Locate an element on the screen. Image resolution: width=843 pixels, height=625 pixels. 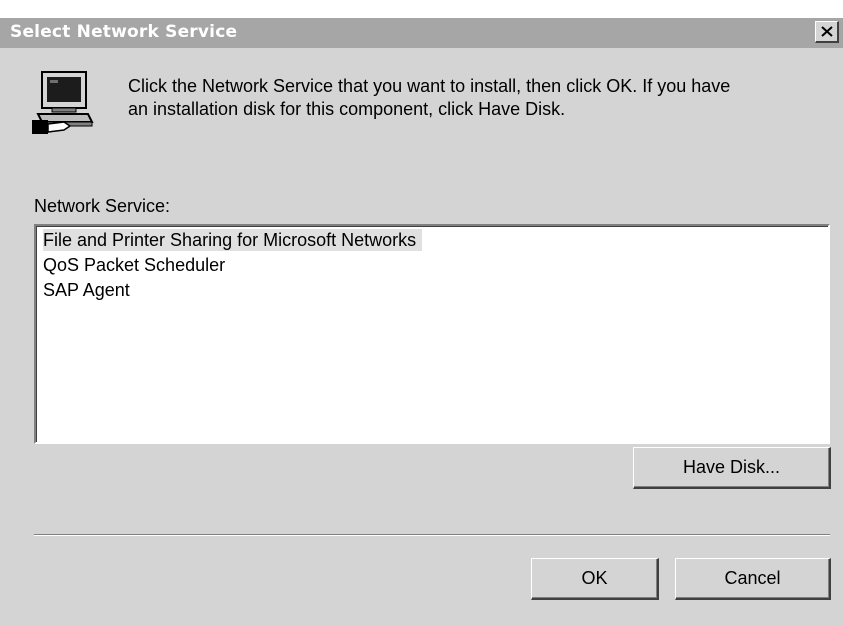
close-button is located at coordinates (827, 32).